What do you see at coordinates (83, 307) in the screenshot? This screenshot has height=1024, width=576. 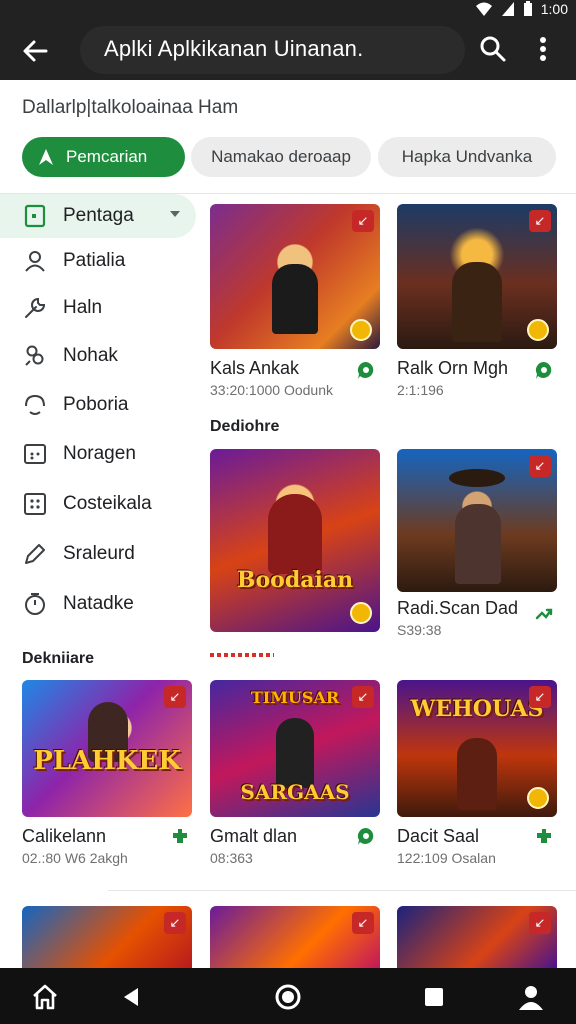 I see `sidebar-item-label: Haln` at bounding box center [83, 307].